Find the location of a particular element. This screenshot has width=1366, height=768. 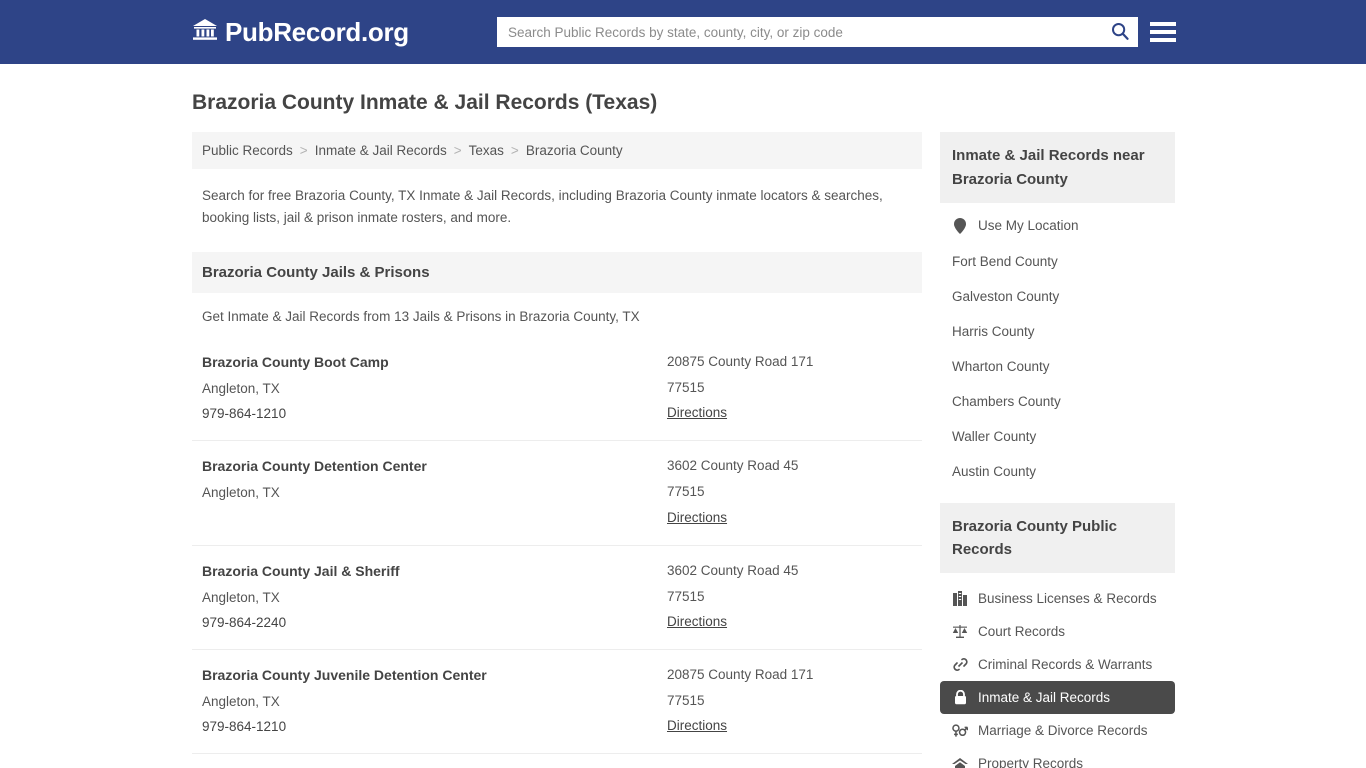

lock-icon is located at coordinates (960, 697).